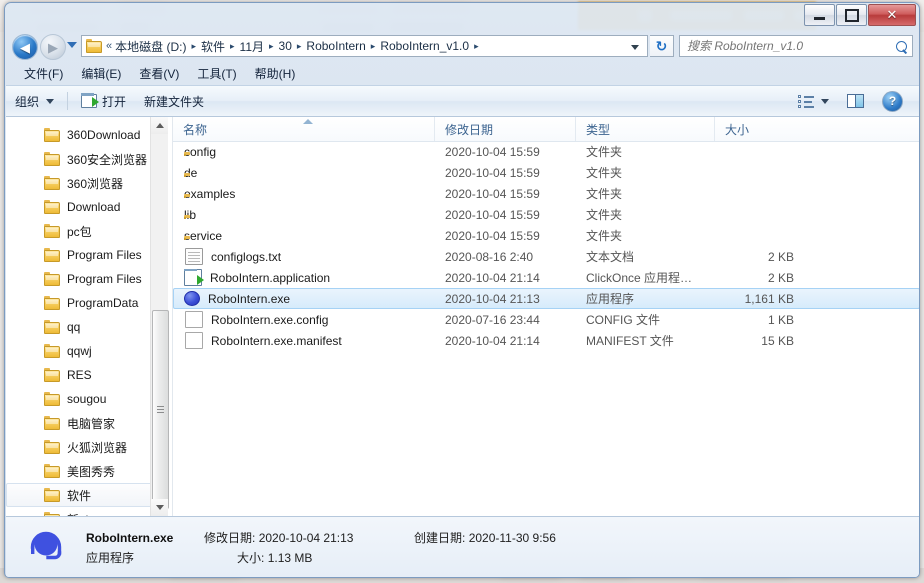  I want to click on maximize-button, so click(851, 15).